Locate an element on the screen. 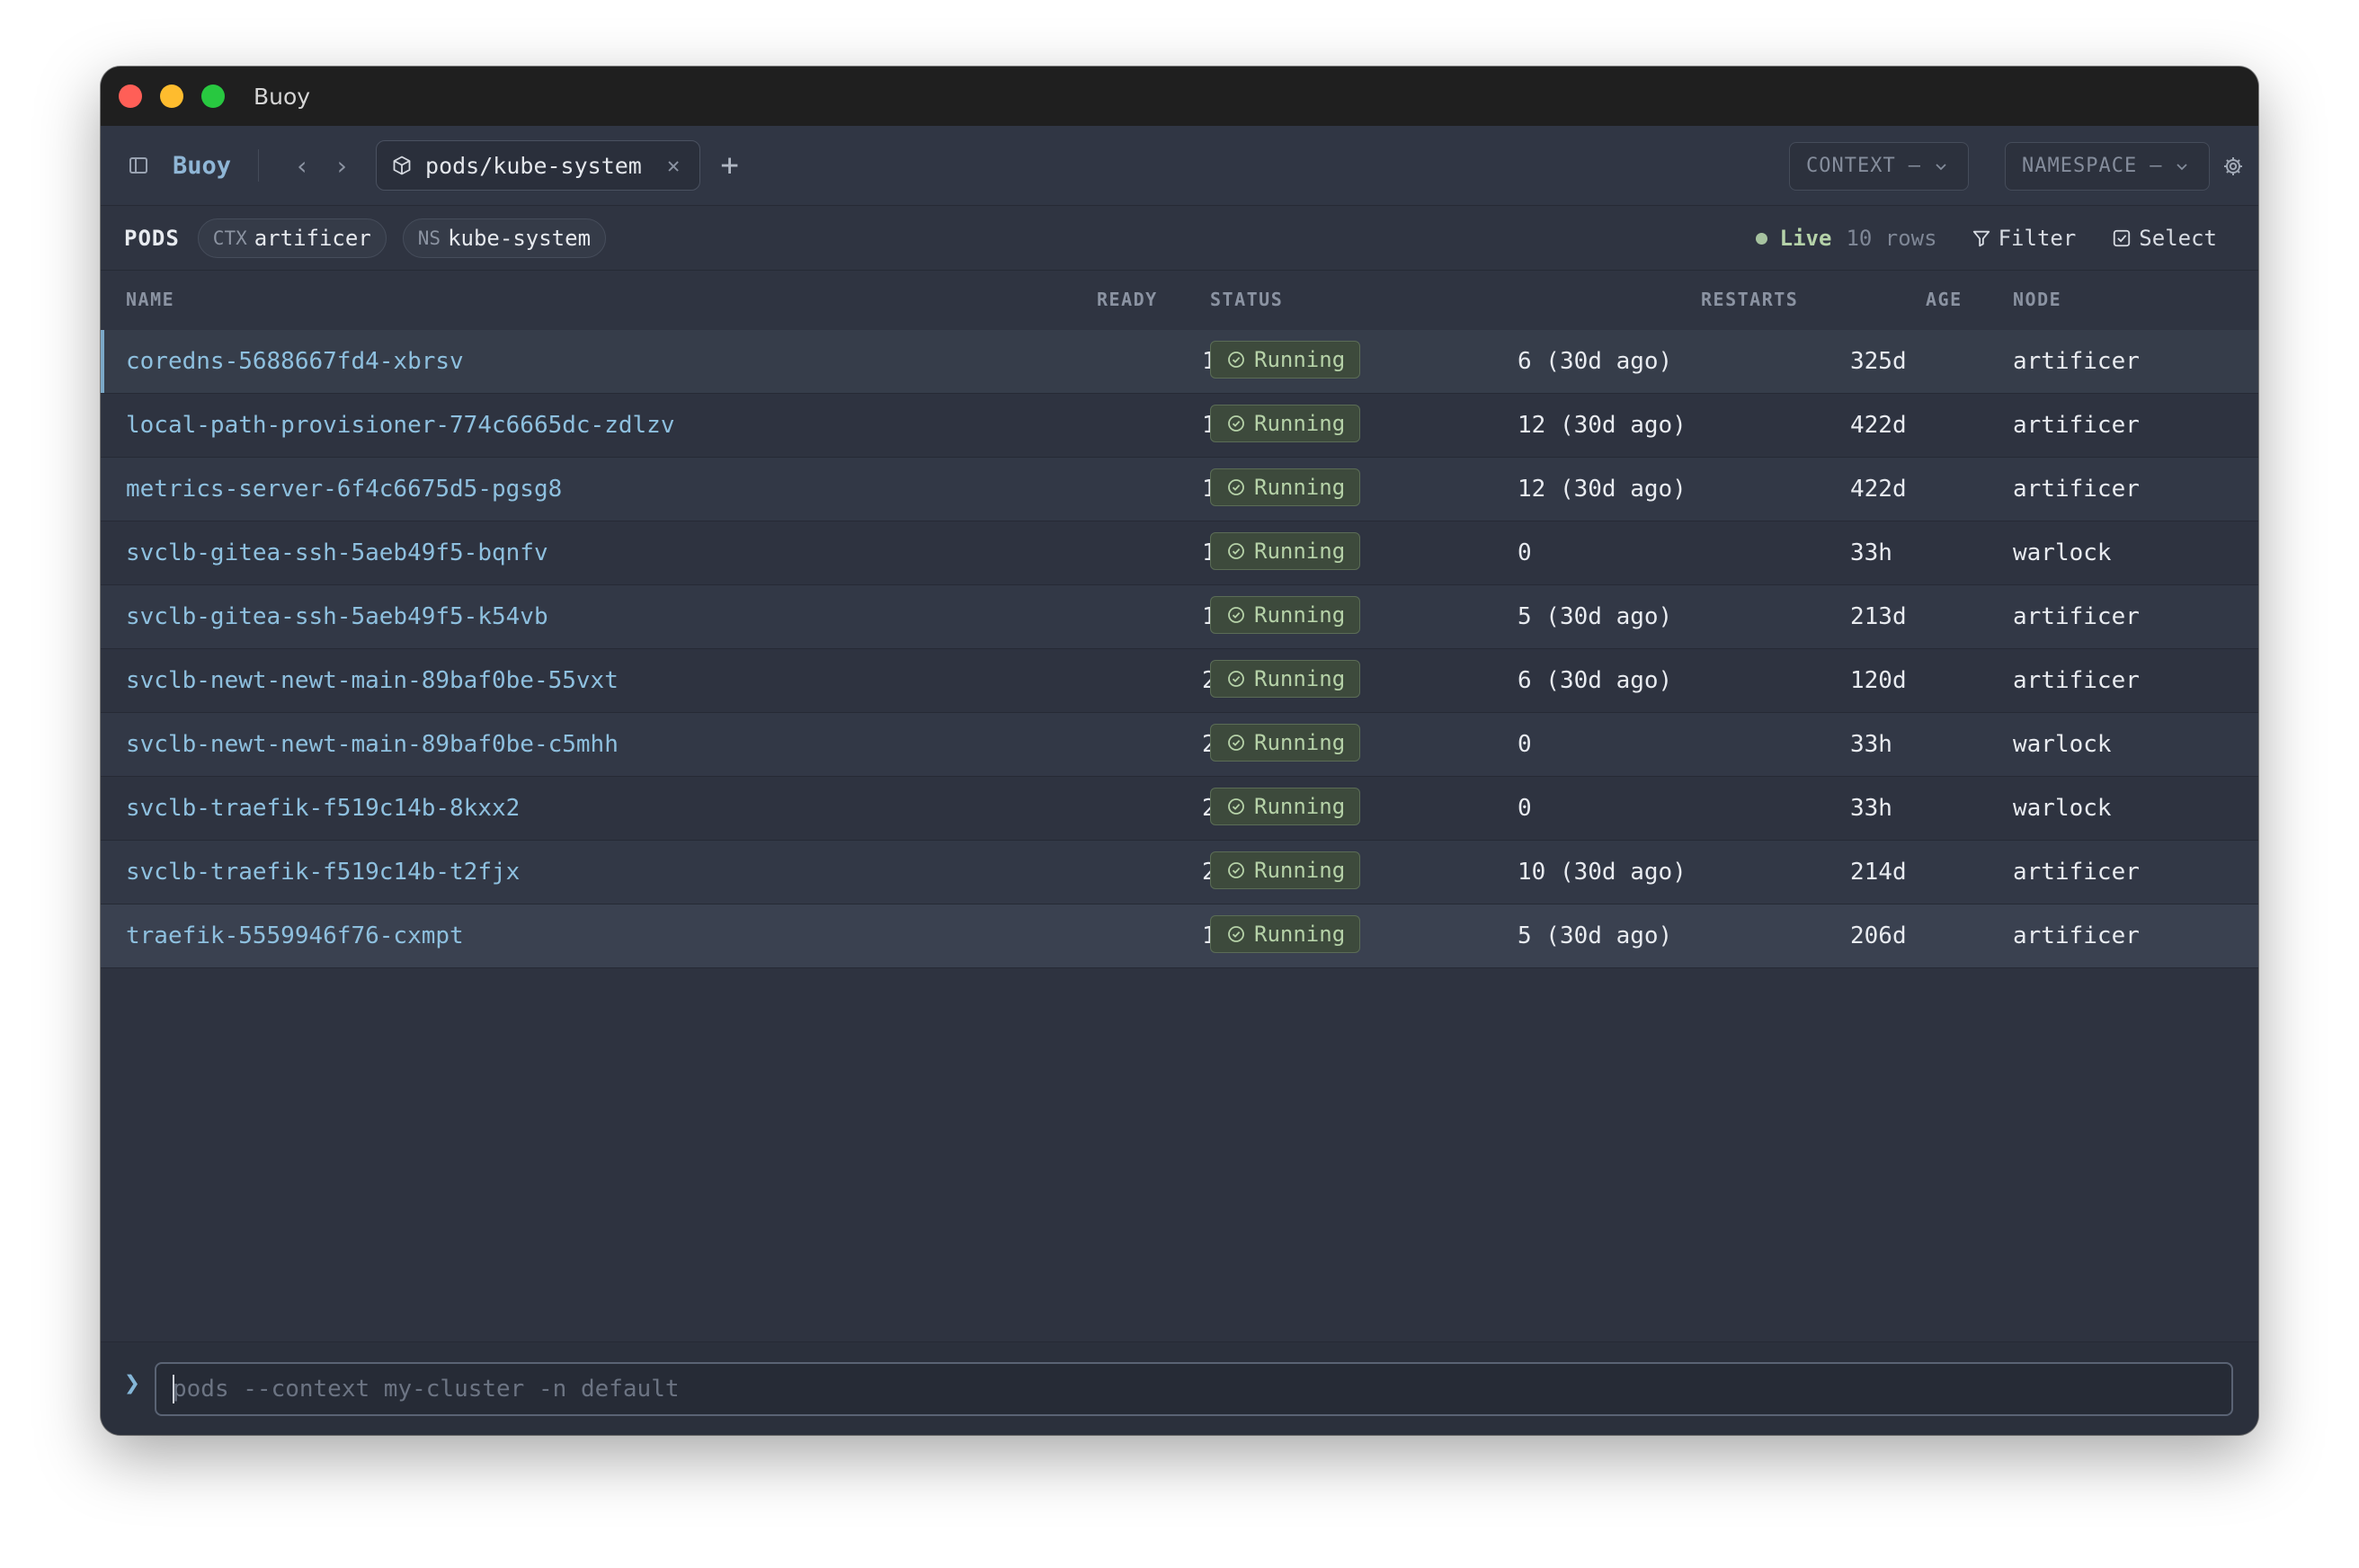 The image size is (2359, 1568). pod-age: 33h is located at coordinates (1871, 808).